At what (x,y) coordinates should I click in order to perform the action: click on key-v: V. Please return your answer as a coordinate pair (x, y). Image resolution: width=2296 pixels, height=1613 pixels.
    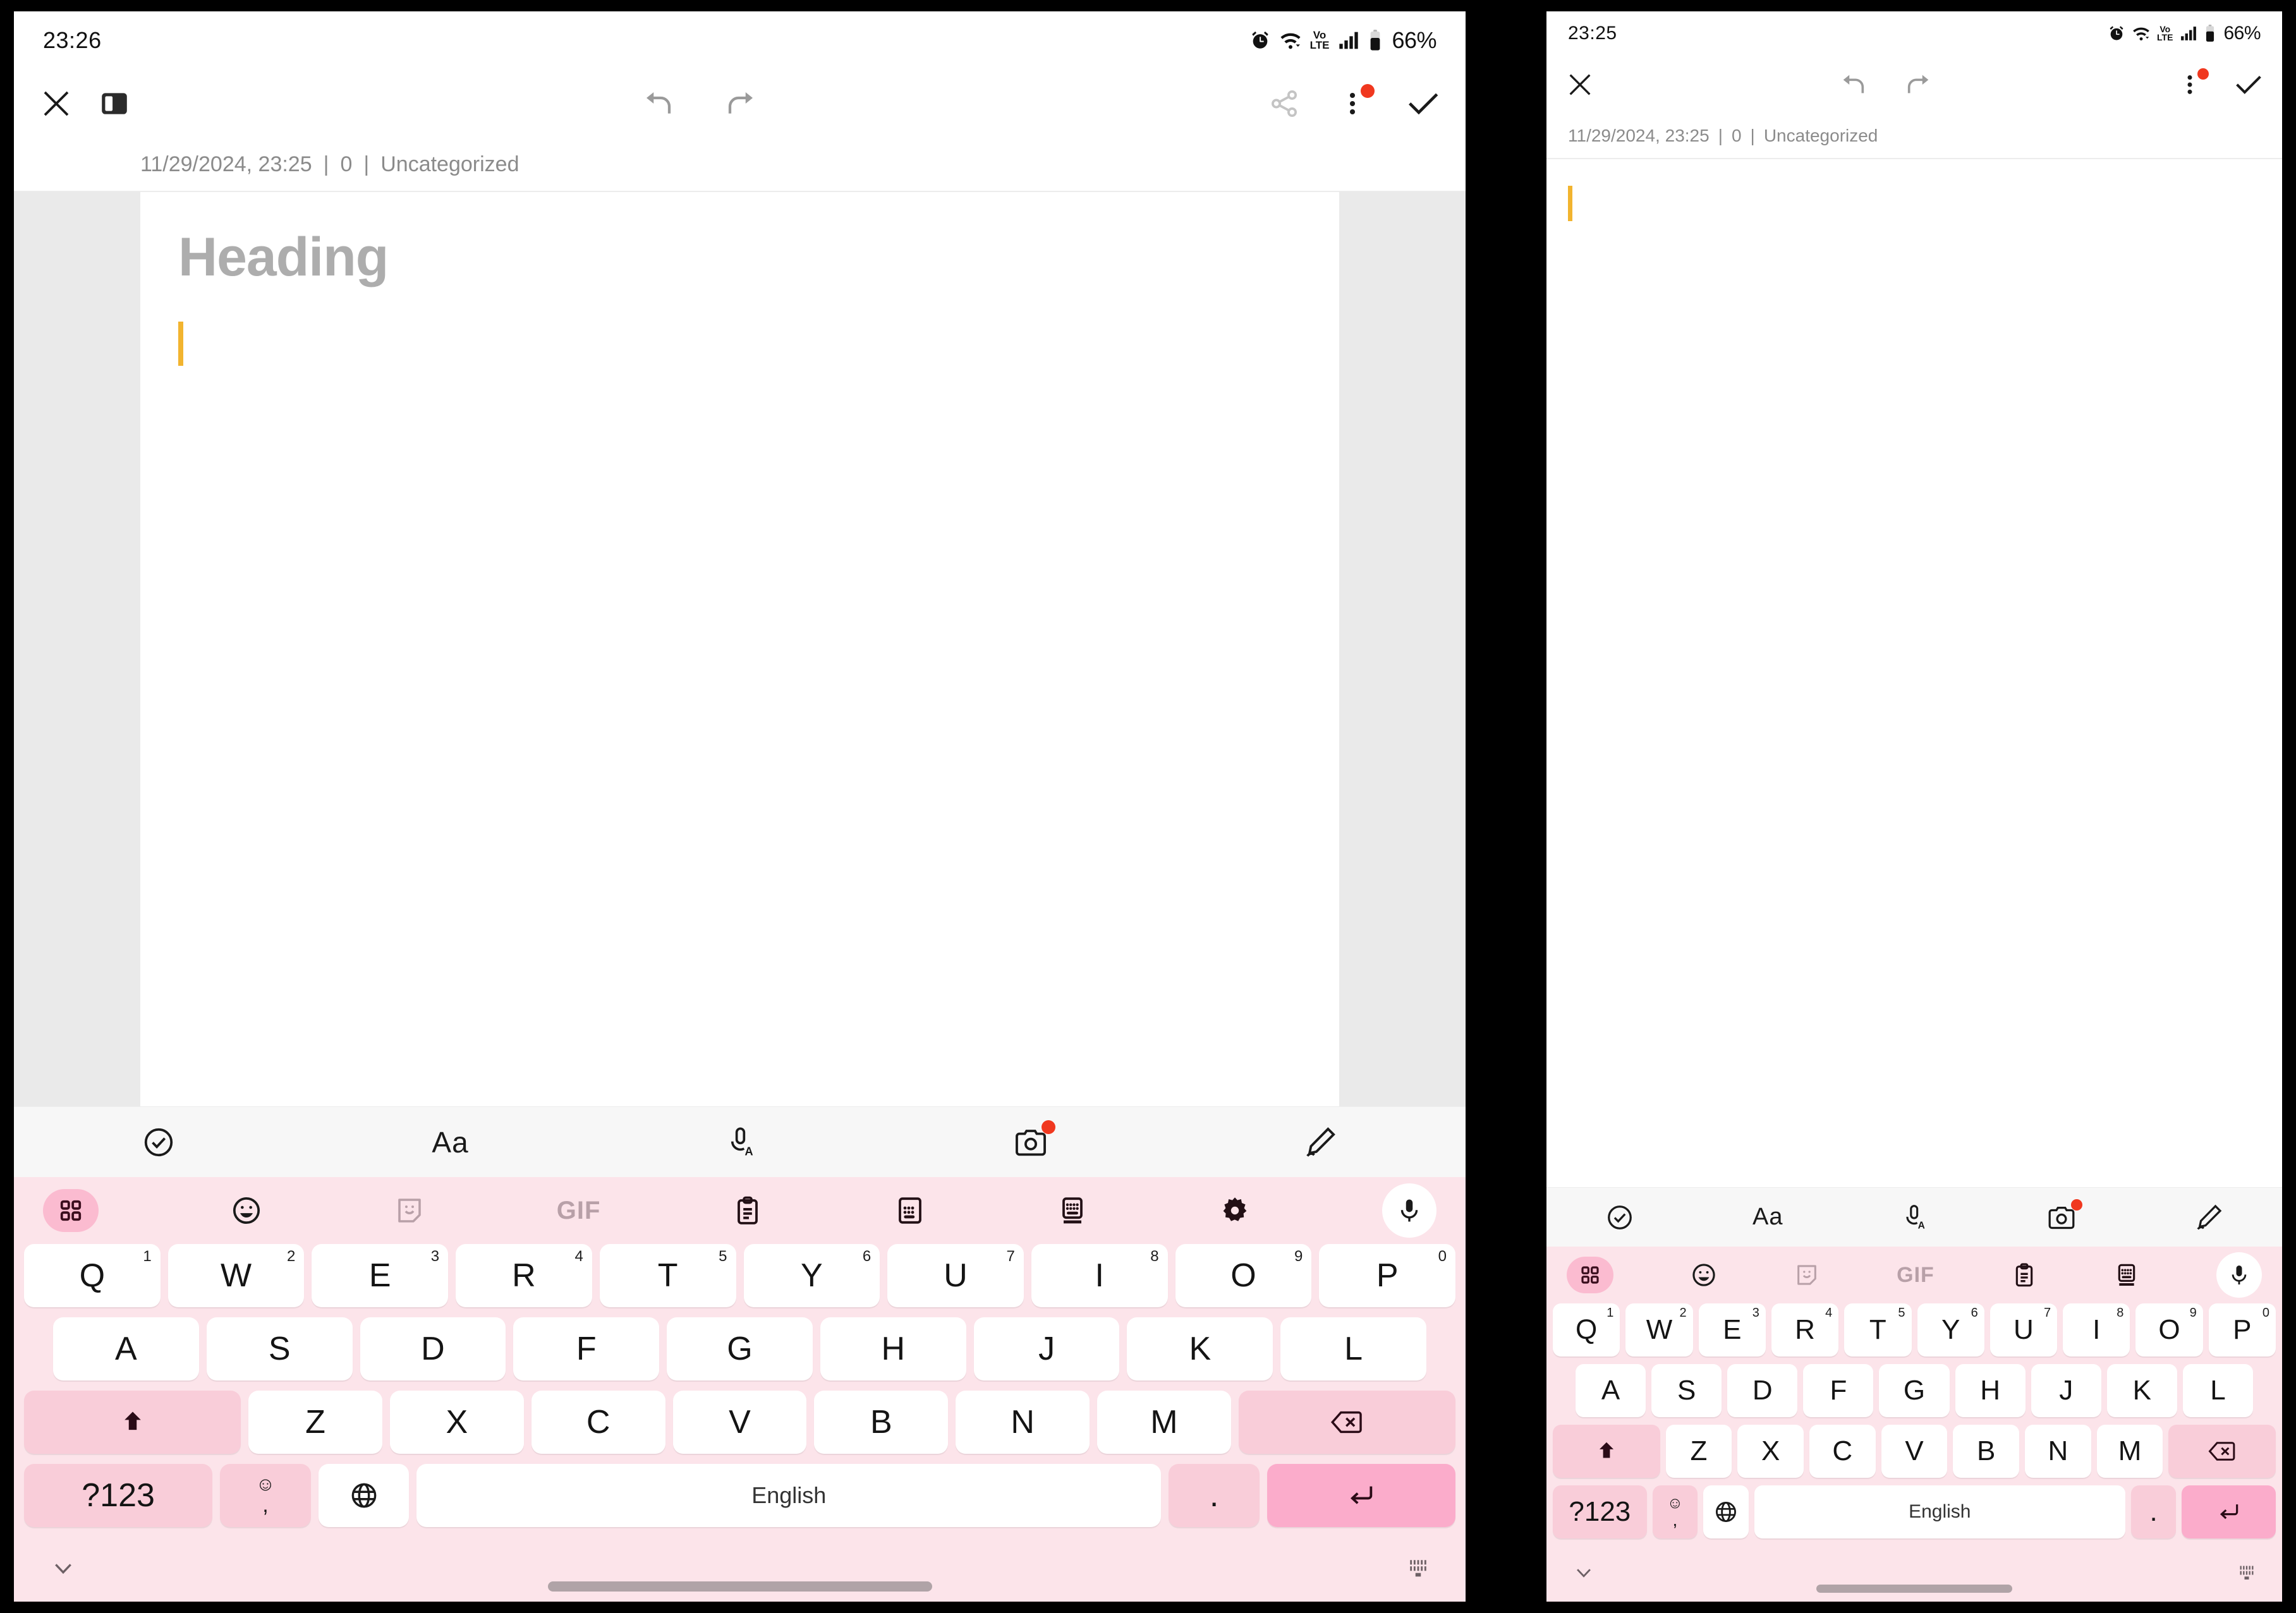
    Looking at the image, I should click on (1914, 1452).